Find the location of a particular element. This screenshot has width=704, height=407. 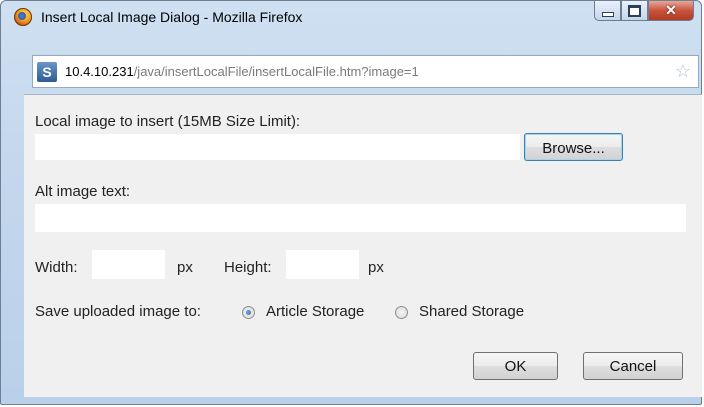

window-controls: ✕ is located at coordinates (644, 12).